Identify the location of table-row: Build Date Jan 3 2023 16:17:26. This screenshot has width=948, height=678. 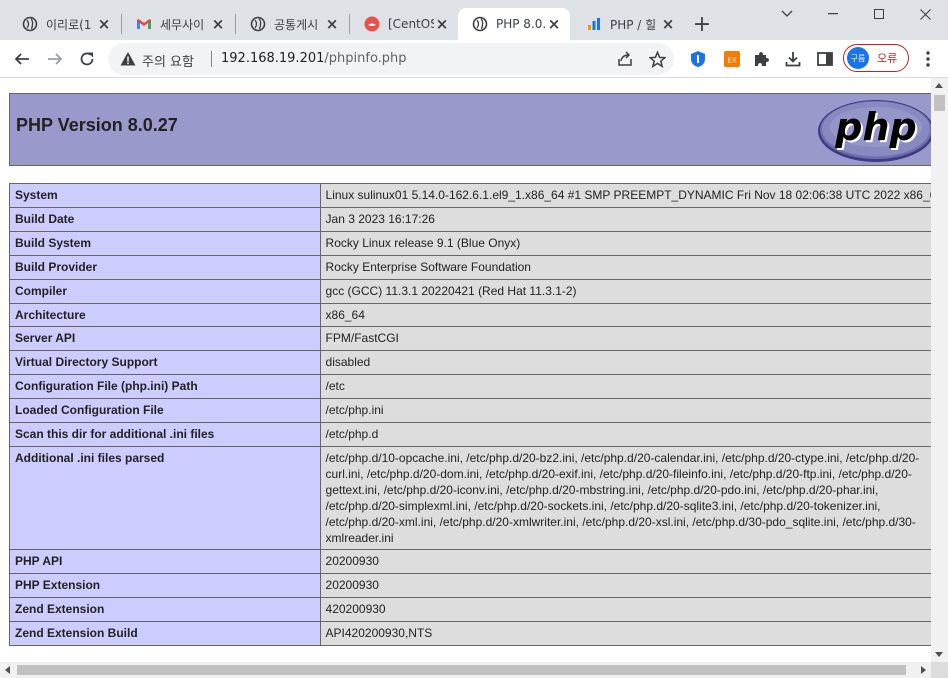
(470, 219).